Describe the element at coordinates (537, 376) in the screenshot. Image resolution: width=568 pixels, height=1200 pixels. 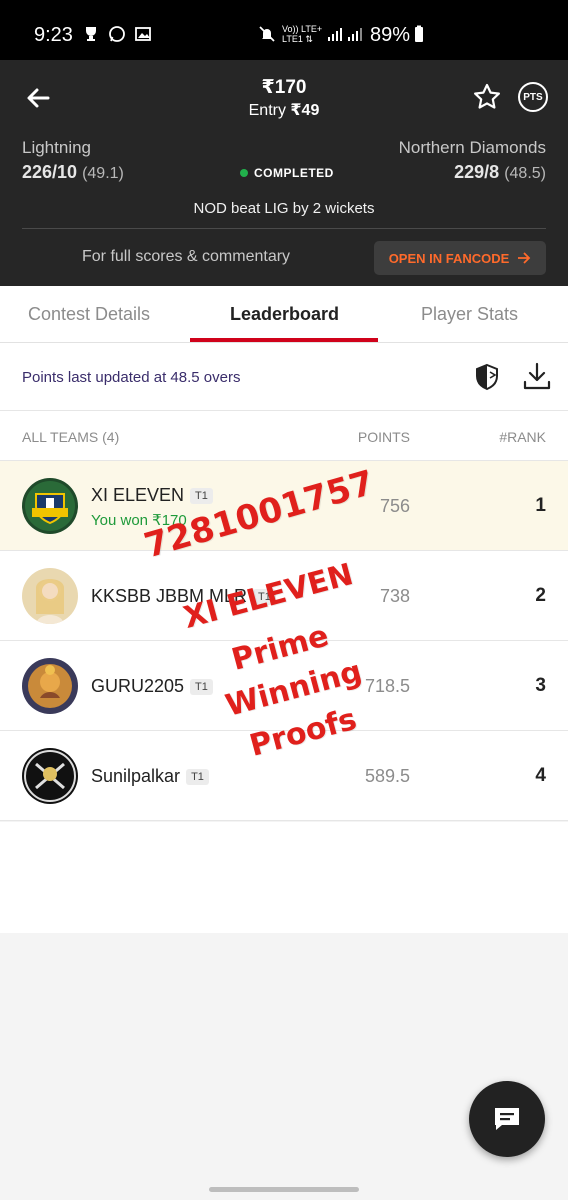
I see `download-icon` at that location.